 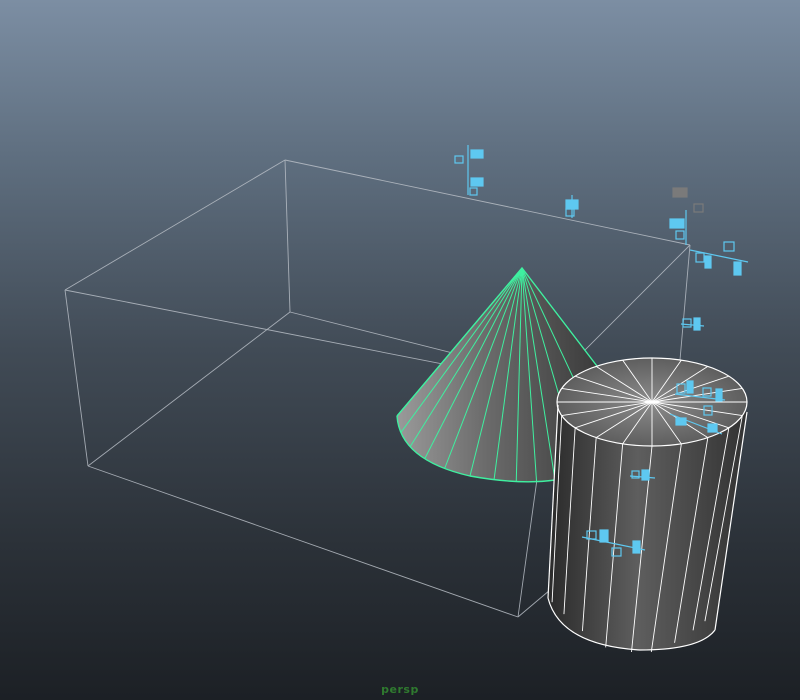 I want to click on camera-name-label: persp, so click(x=400, y=689).